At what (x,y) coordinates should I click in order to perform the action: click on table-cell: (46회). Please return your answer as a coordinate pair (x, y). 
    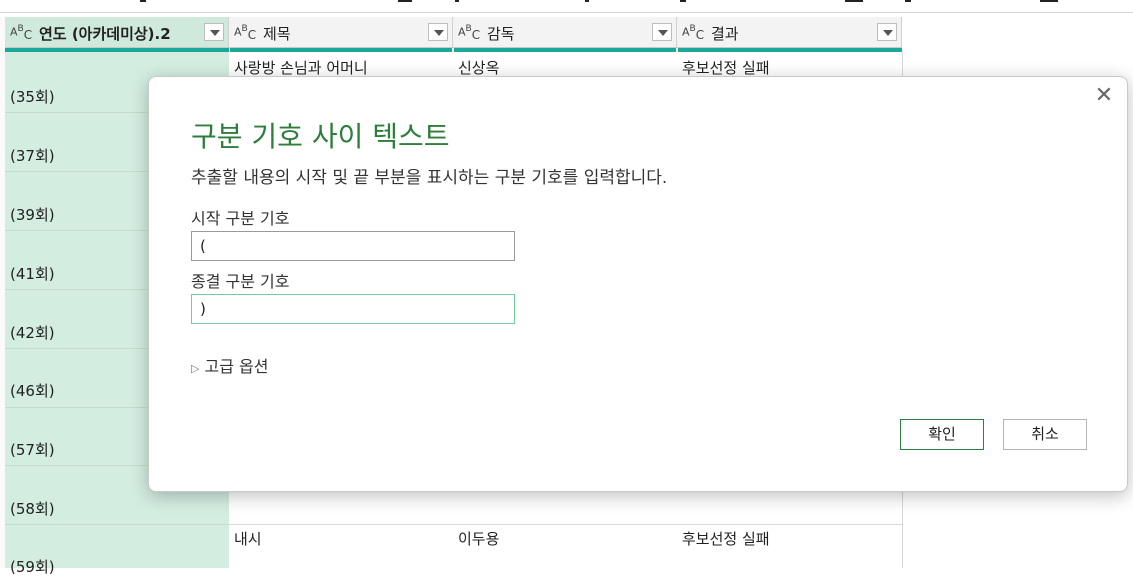
    Looking at the image, I should click on (32, 390).